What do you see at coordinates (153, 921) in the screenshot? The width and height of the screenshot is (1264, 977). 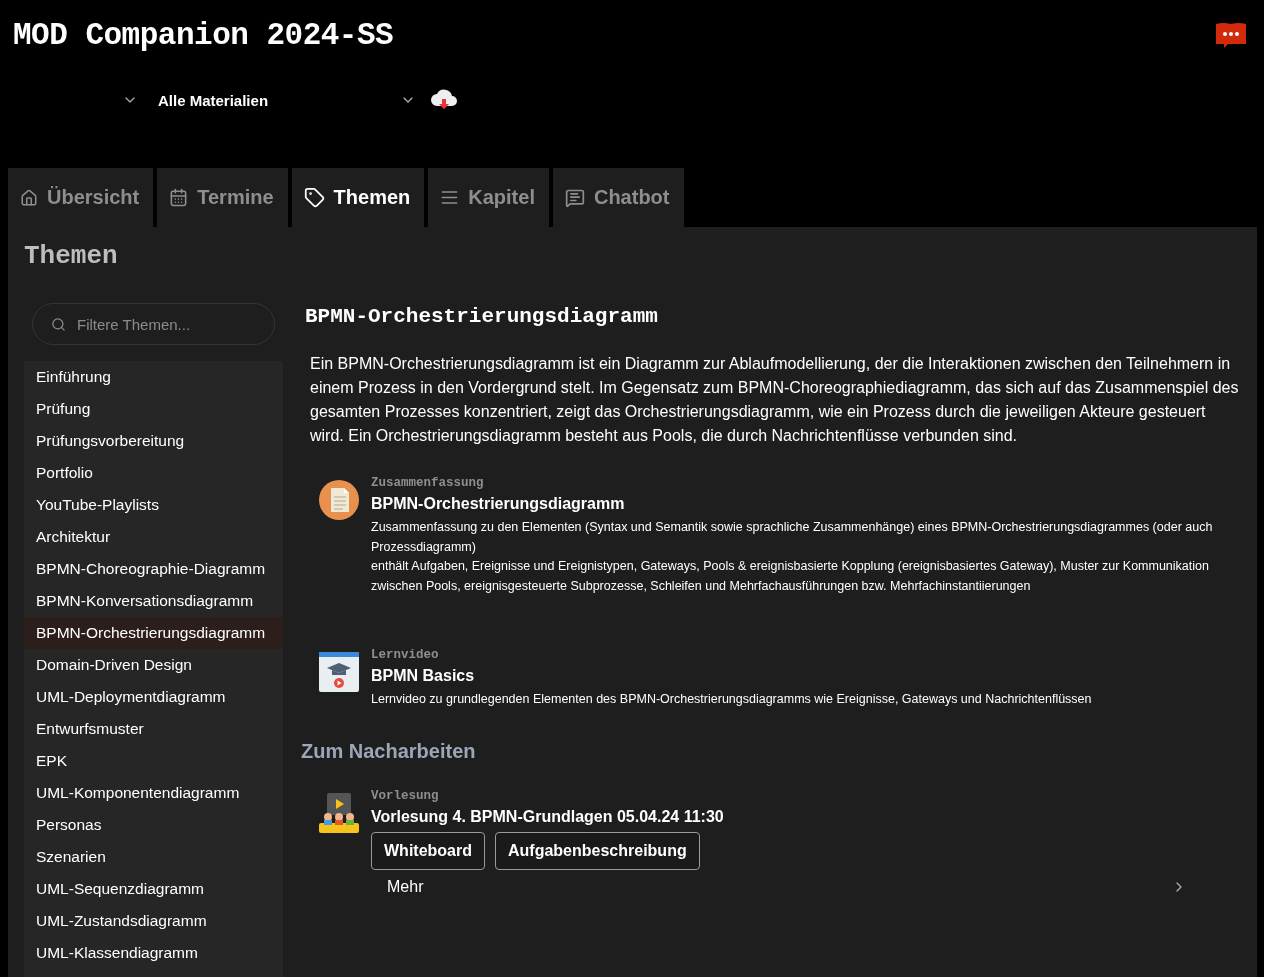 I see `topic-item: UML-Zustandsdiagramm` at bounding box center [153, 921].